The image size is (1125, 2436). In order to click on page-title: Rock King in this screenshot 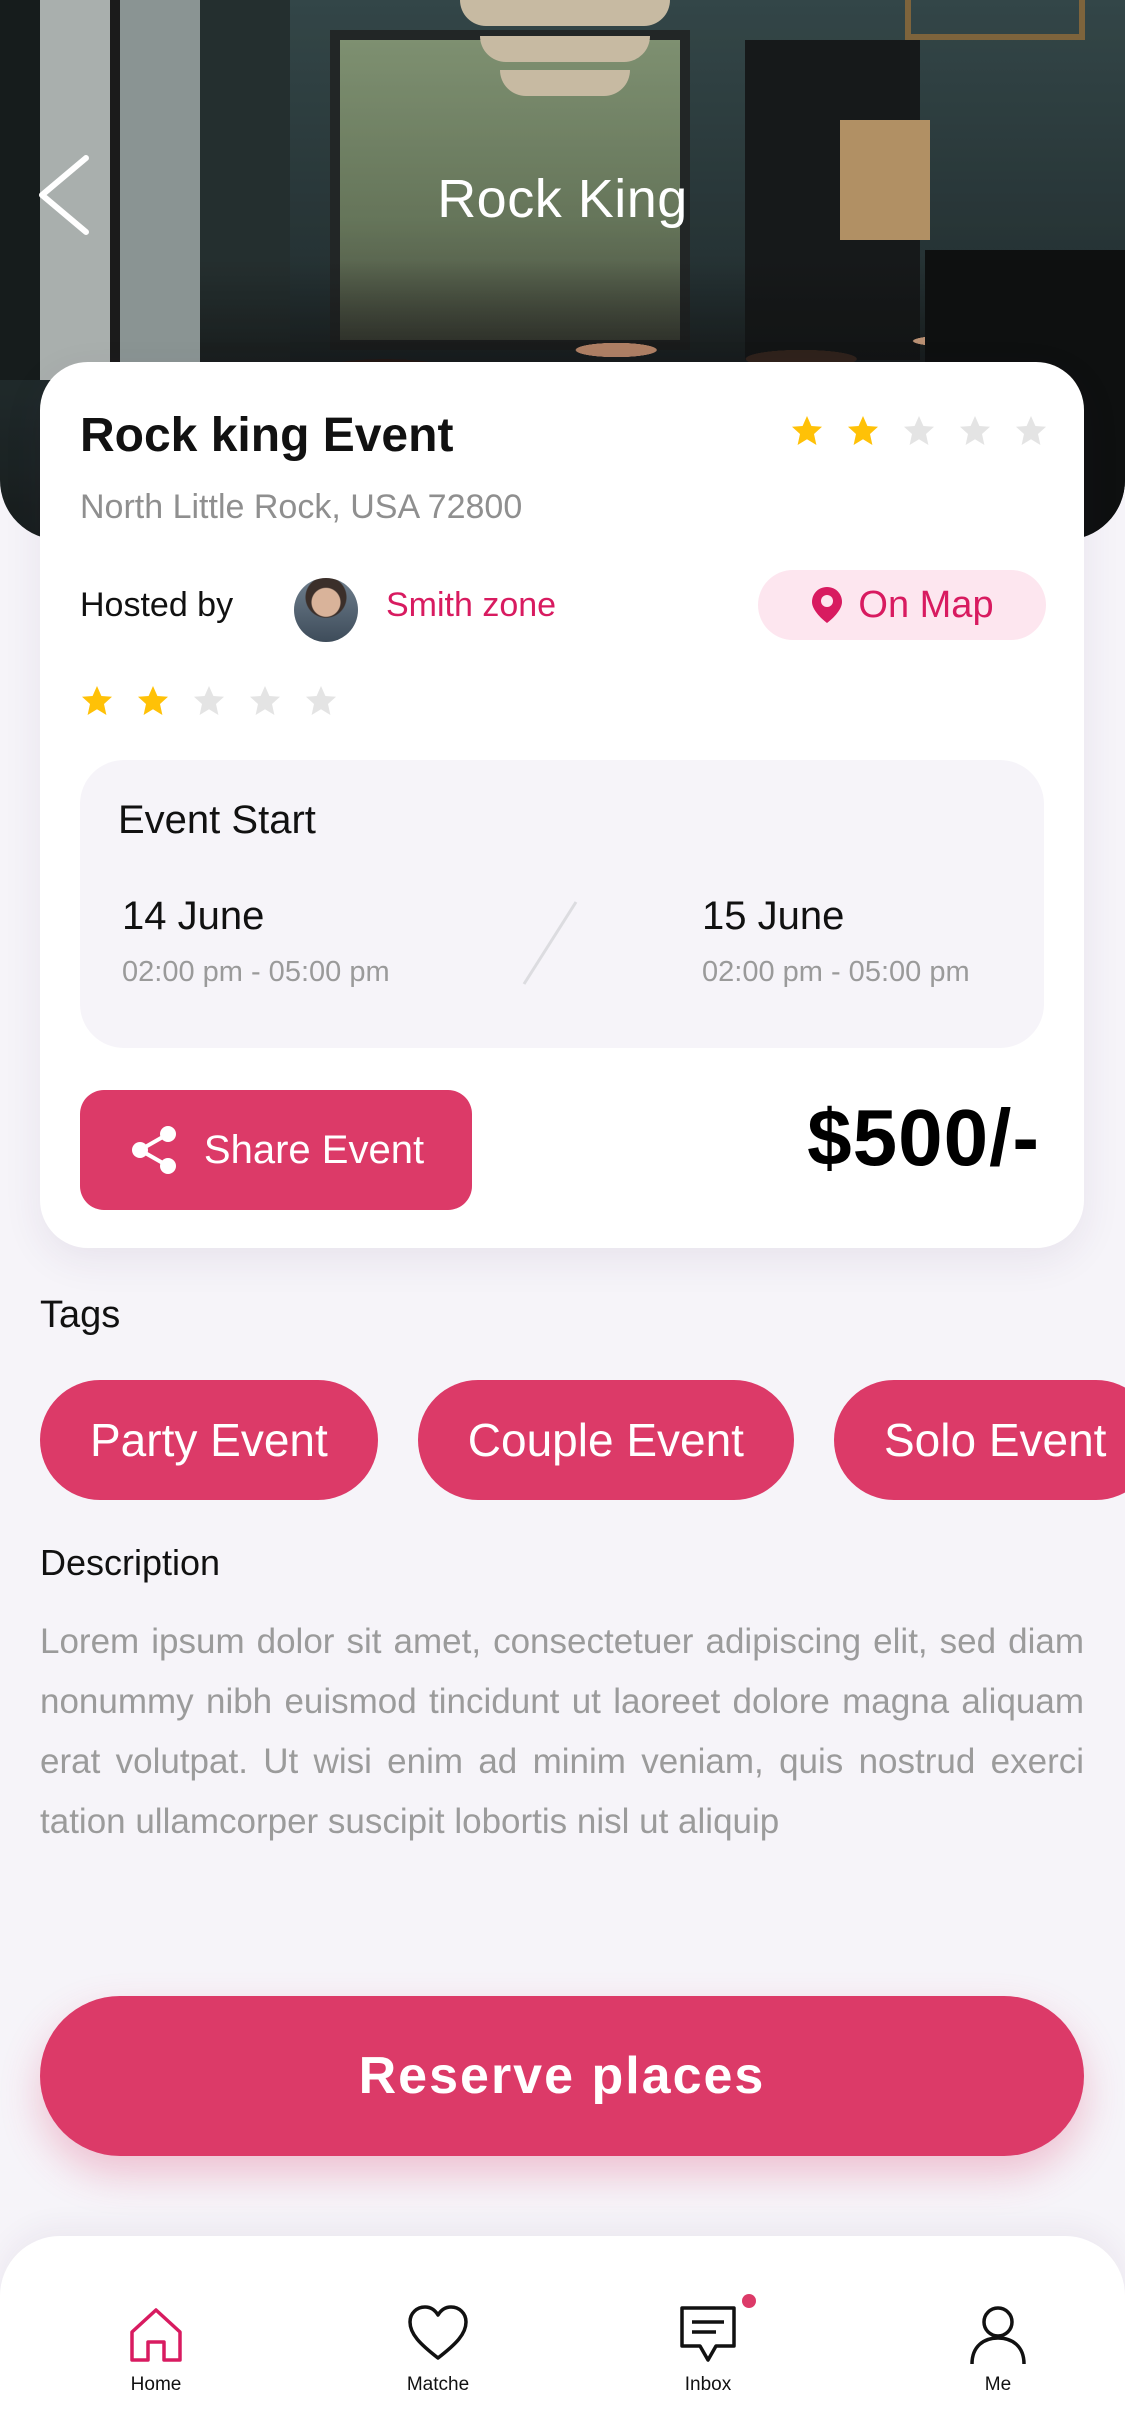, I will do `click(562, 199)`.